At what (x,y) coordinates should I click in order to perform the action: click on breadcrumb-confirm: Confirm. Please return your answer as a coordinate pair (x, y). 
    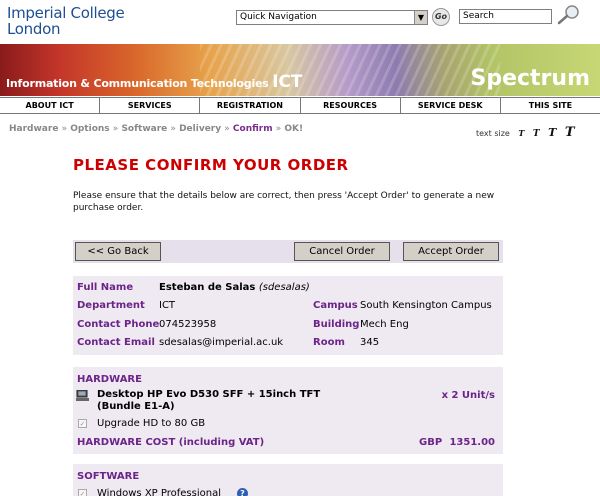
    Looking at the image, I should click on (252, 129).